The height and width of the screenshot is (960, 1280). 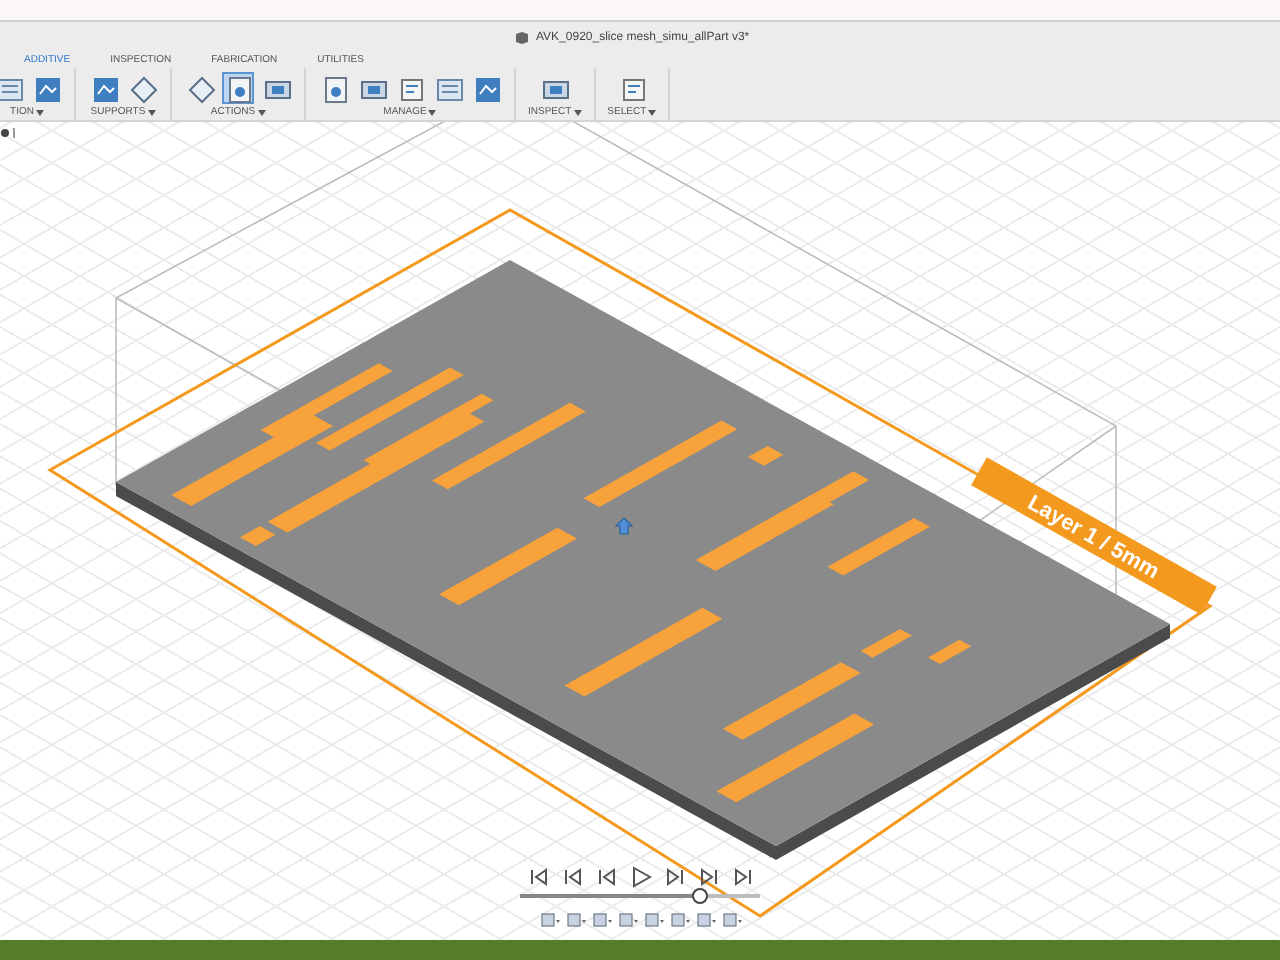 What do you see at coordinates (640, 896) in the screenshot?
I see `timeline-slider` at bounding box center [640, 896].